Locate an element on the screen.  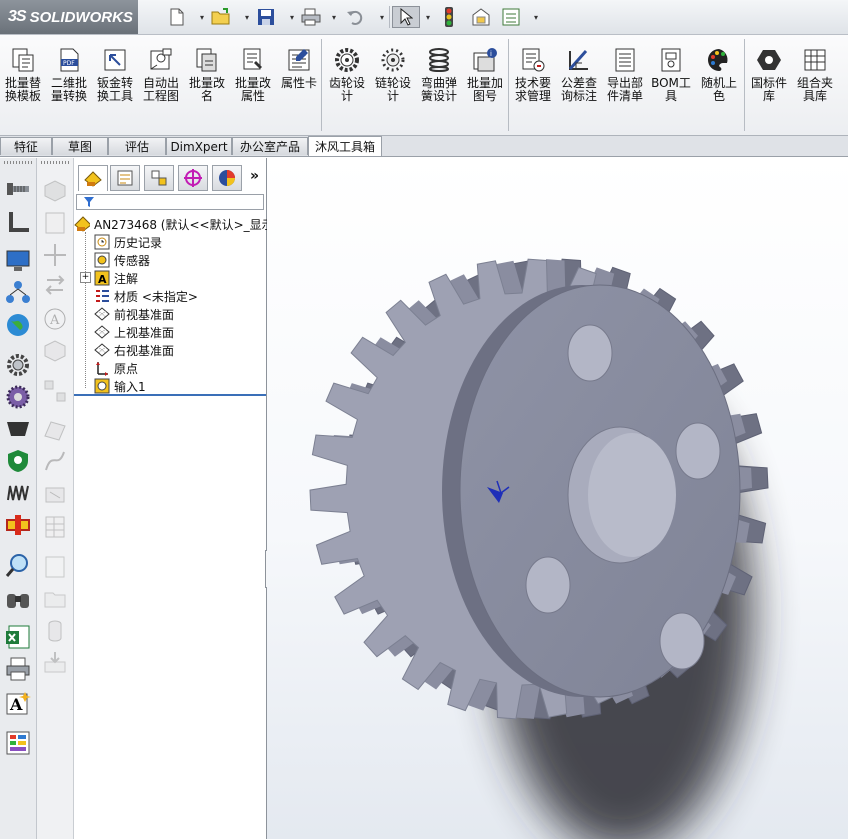
more-tabs-chevron-icon: » is located at coordinates (254, 176).